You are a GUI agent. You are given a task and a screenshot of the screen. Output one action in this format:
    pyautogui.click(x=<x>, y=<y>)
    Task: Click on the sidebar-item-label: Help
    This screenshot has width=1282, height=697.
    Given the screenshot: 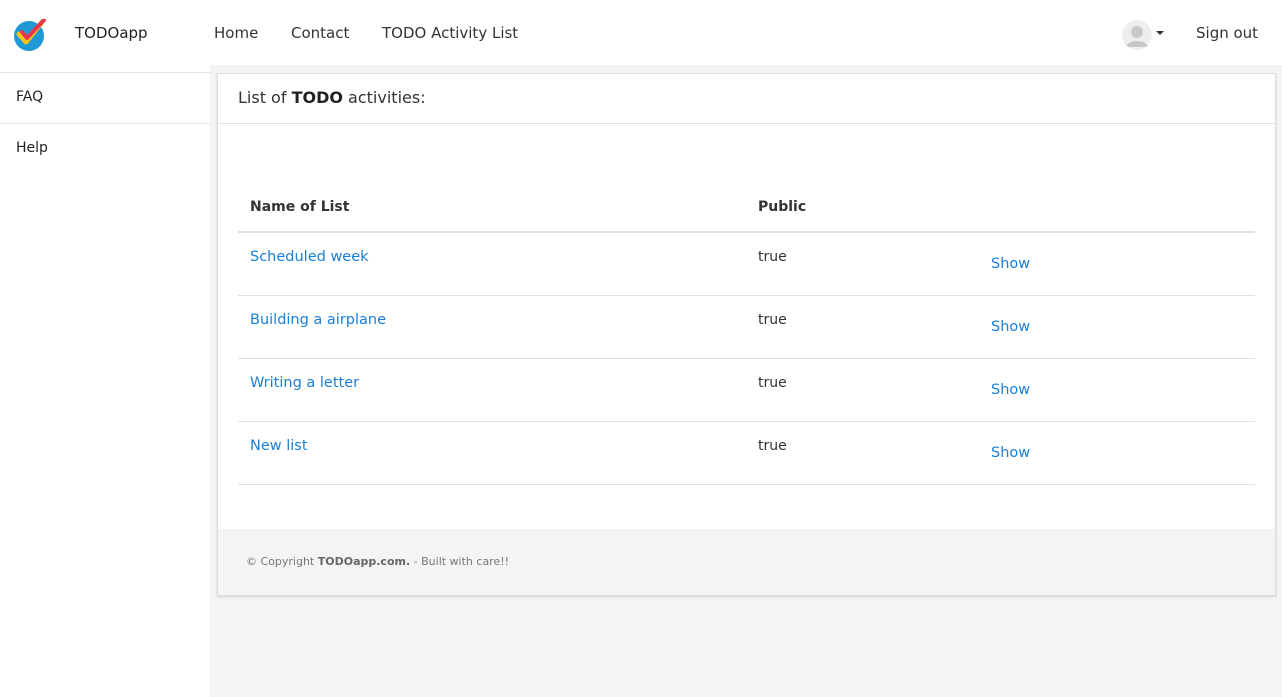 What is the action you would take?
    pyautogui.click(x=32, y=148)
    